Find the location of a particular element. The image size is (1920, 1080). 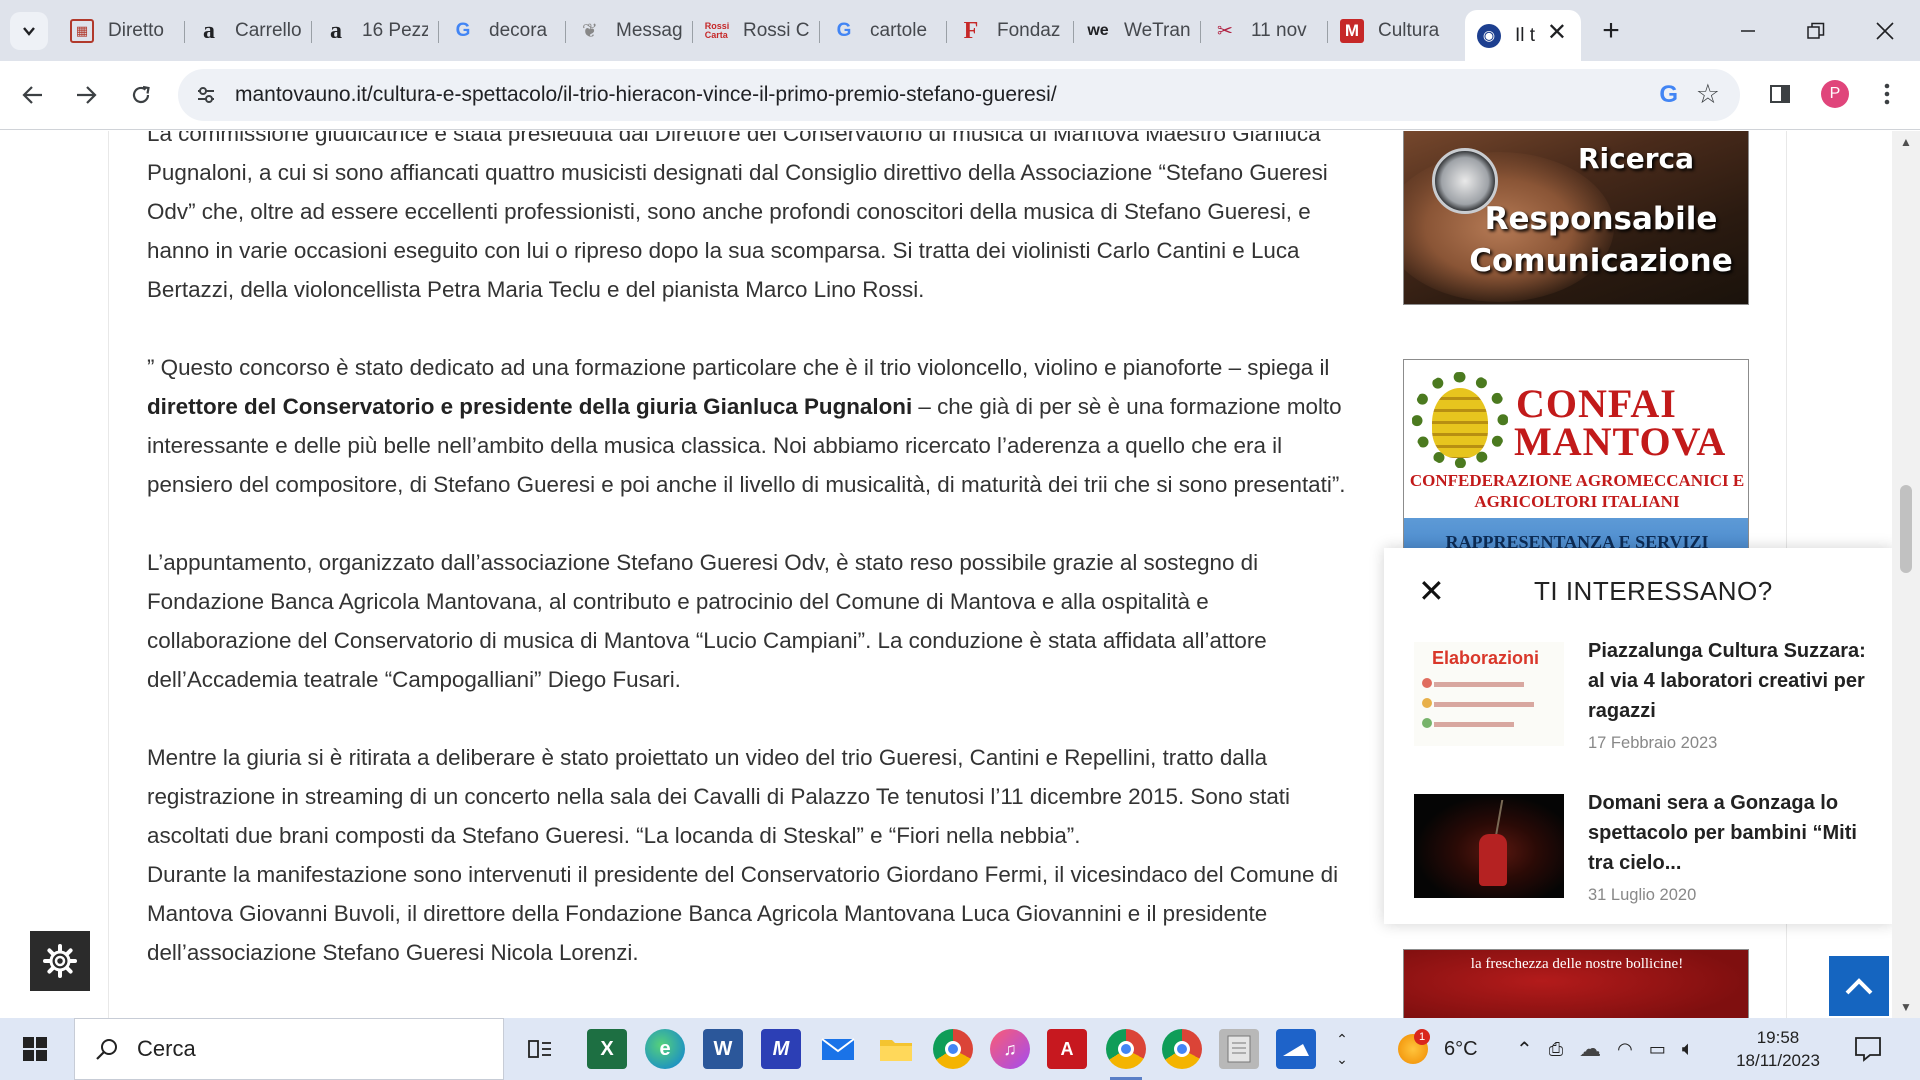

scissors-icon: ✂ is located at coordinates (1225, 31).